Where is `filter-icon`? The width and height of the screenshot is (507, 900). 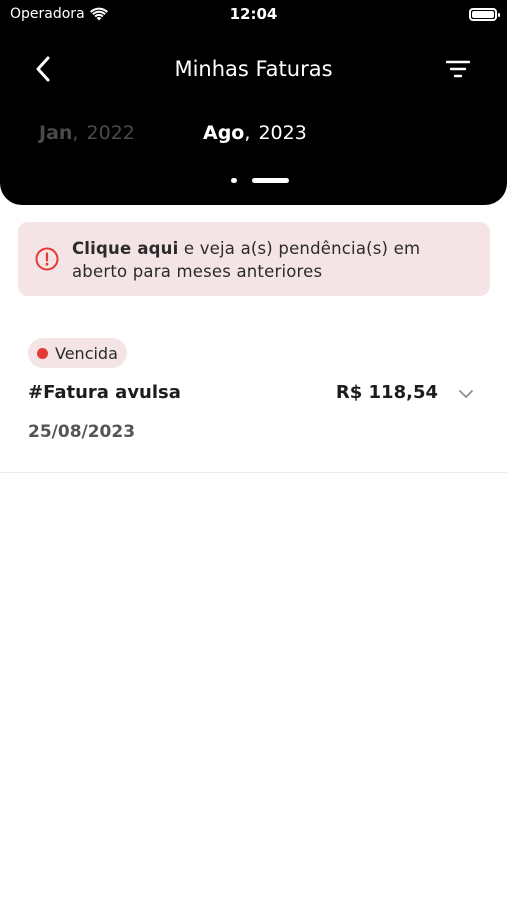
filter-icon is located at coordinates (458, 69).